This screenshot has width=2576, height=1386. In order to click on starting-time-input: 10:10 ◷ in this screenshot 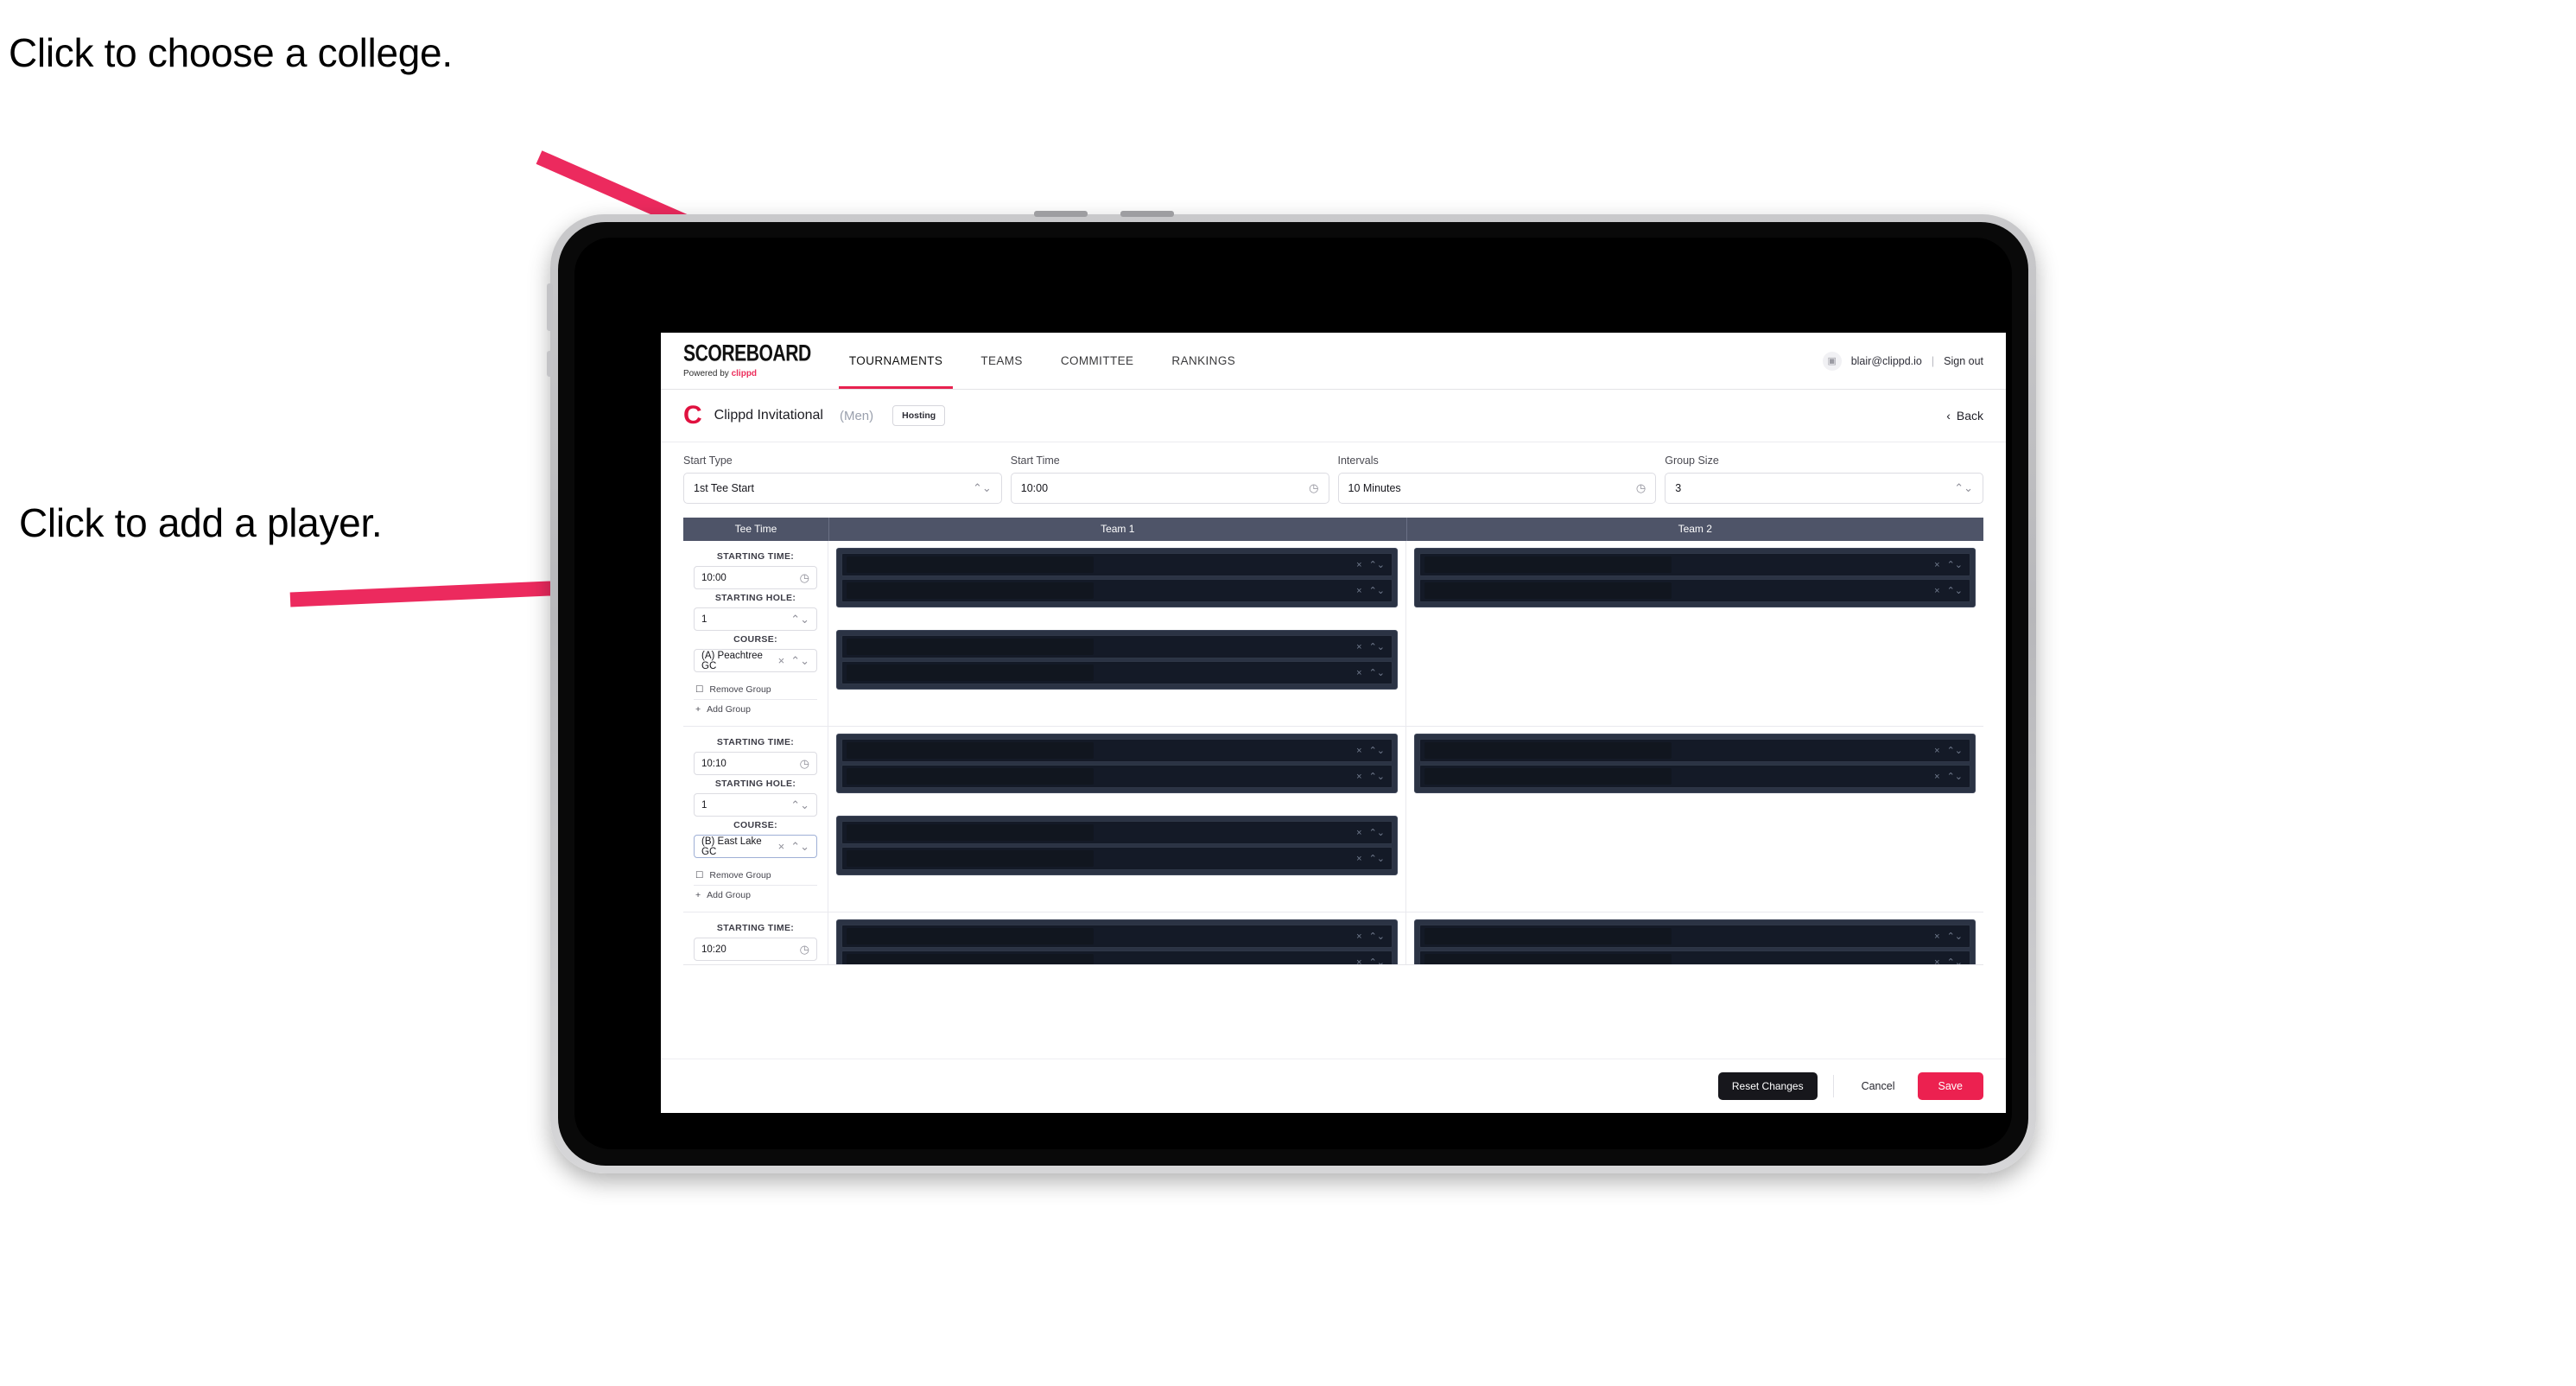, I will do `click(755, 763)`.